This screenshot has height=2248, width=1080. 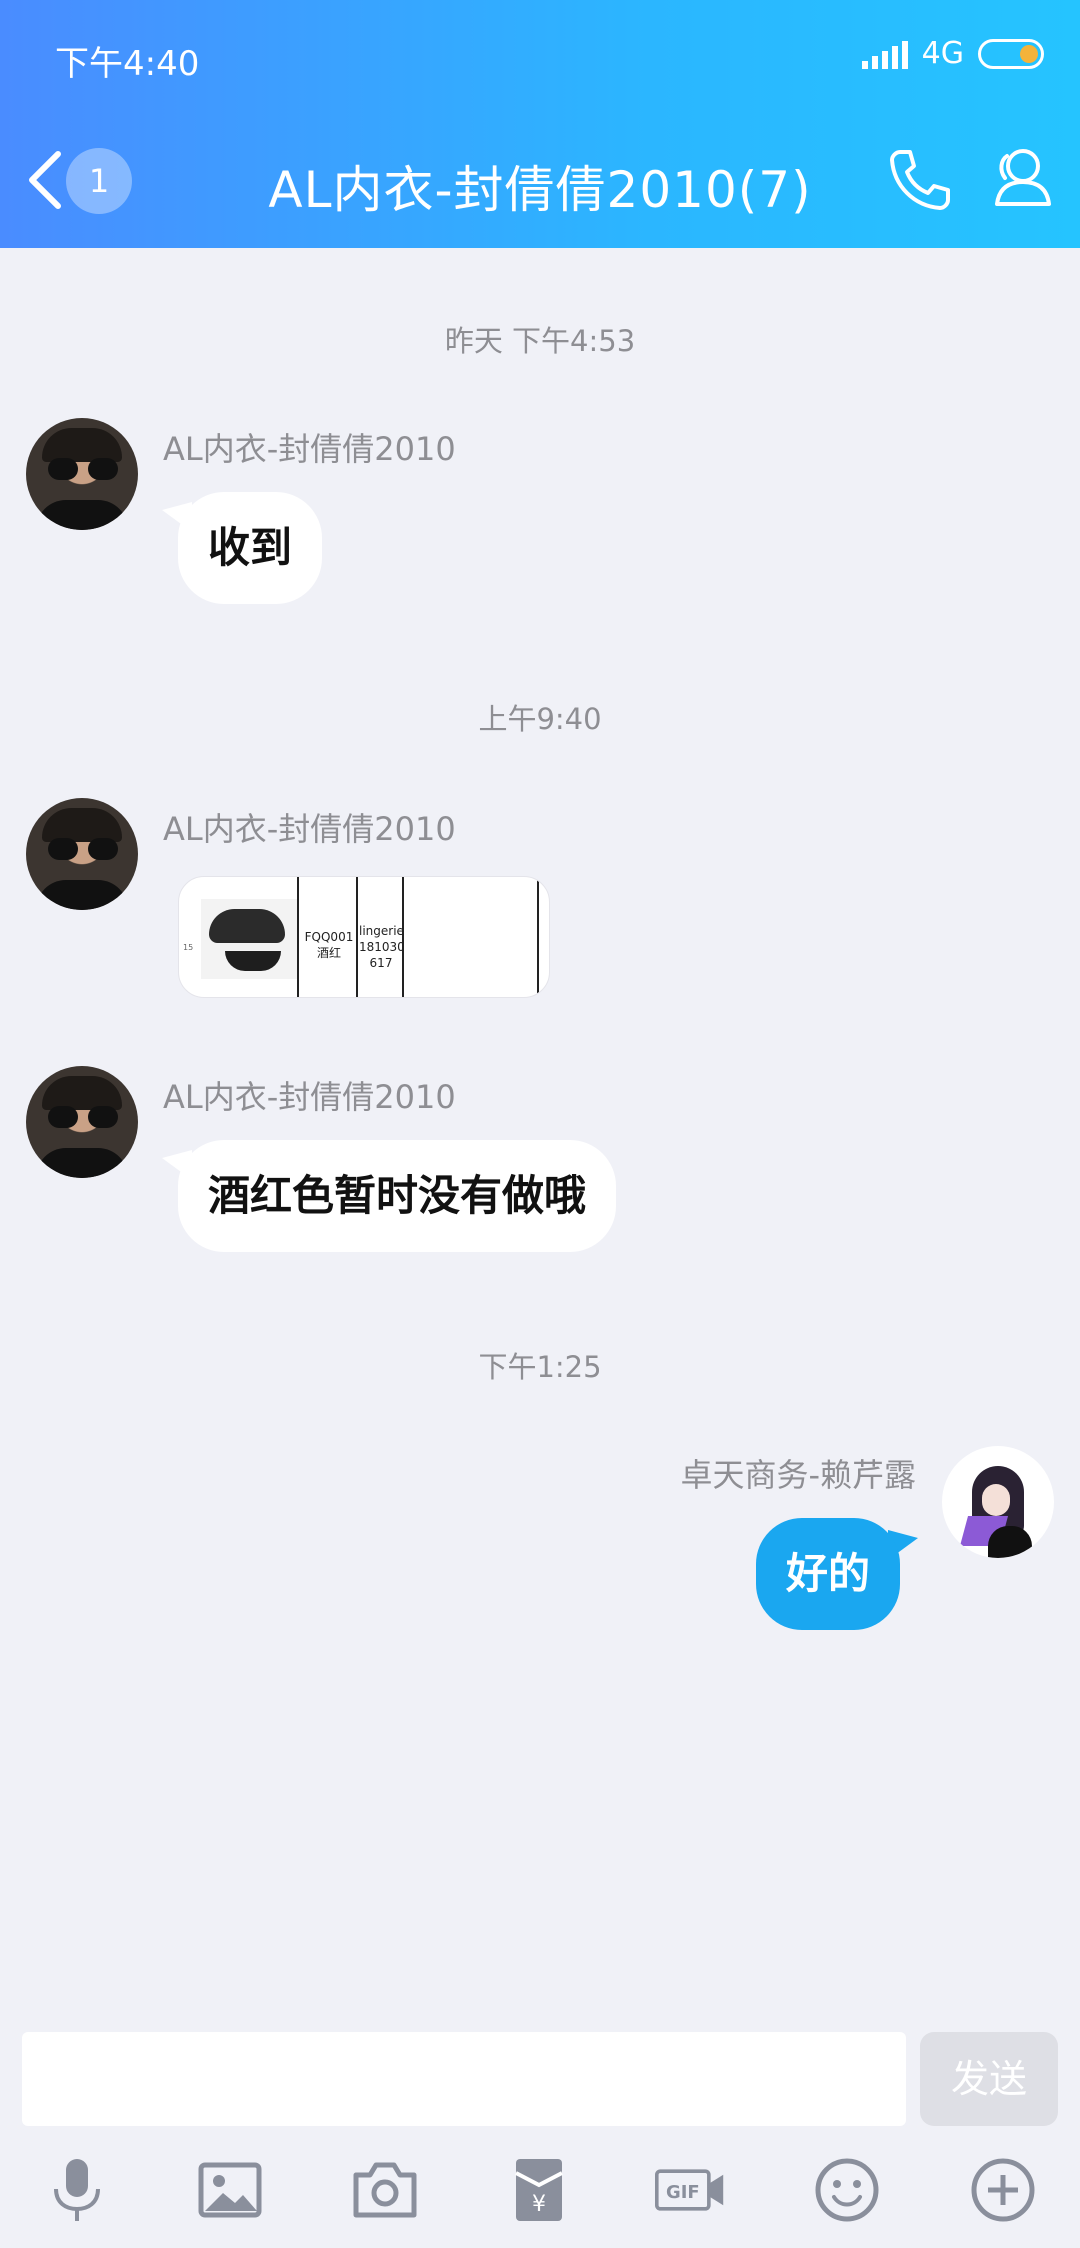 I want to click on message-timestamp: 下午1:25, so click(x=540, y=1367).